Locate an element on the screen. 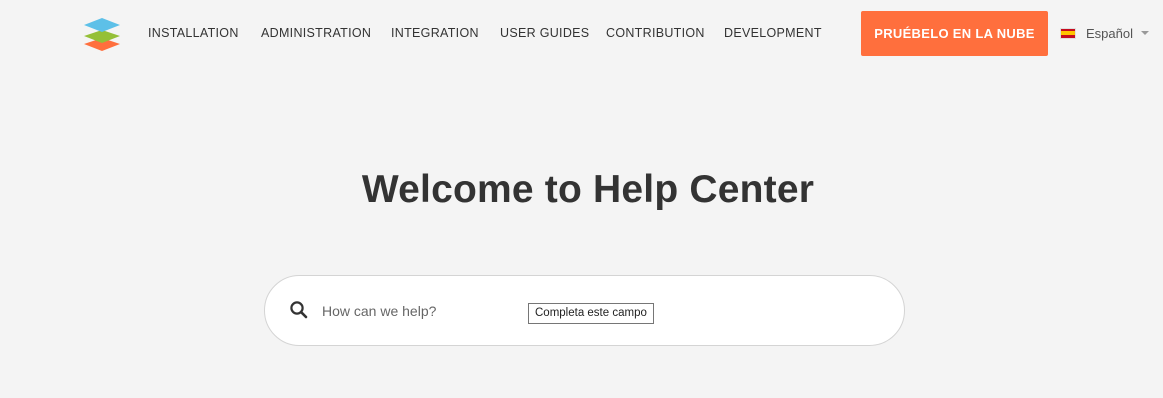 The width and height of the screenshot is (1163, 398). nav-item-integration: INTEGRATION is located at coordinates (435, 33).